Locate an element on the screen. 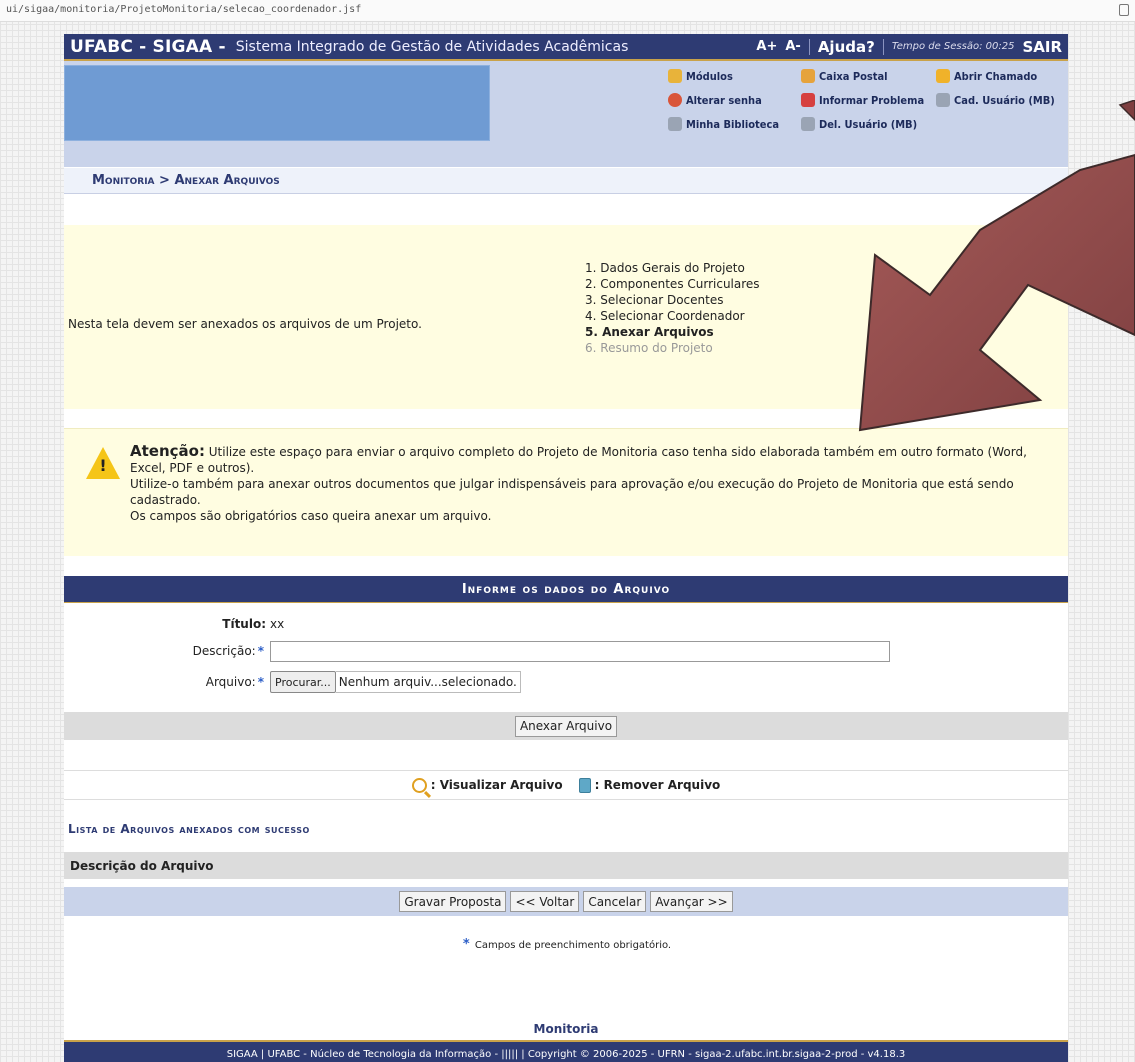 The image size is (1135, 1062). legend-remove: : Remover Arquivo is located at coordinates (649, 785).